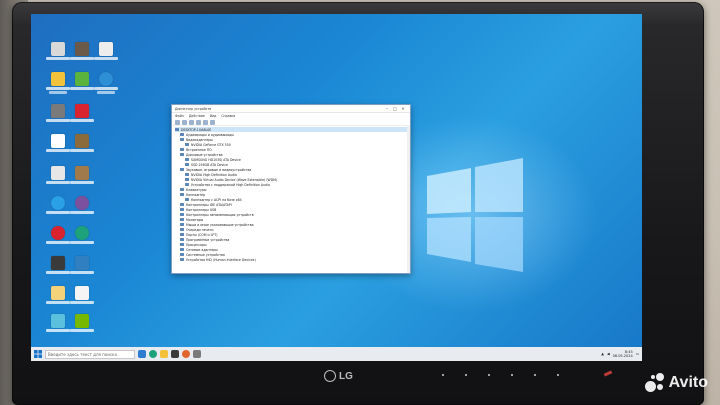  What do you see at coordinates (196, 189) in the screenshot?
I see `device-tree-label: Клавиатуры` at bounding box center [196, 189].